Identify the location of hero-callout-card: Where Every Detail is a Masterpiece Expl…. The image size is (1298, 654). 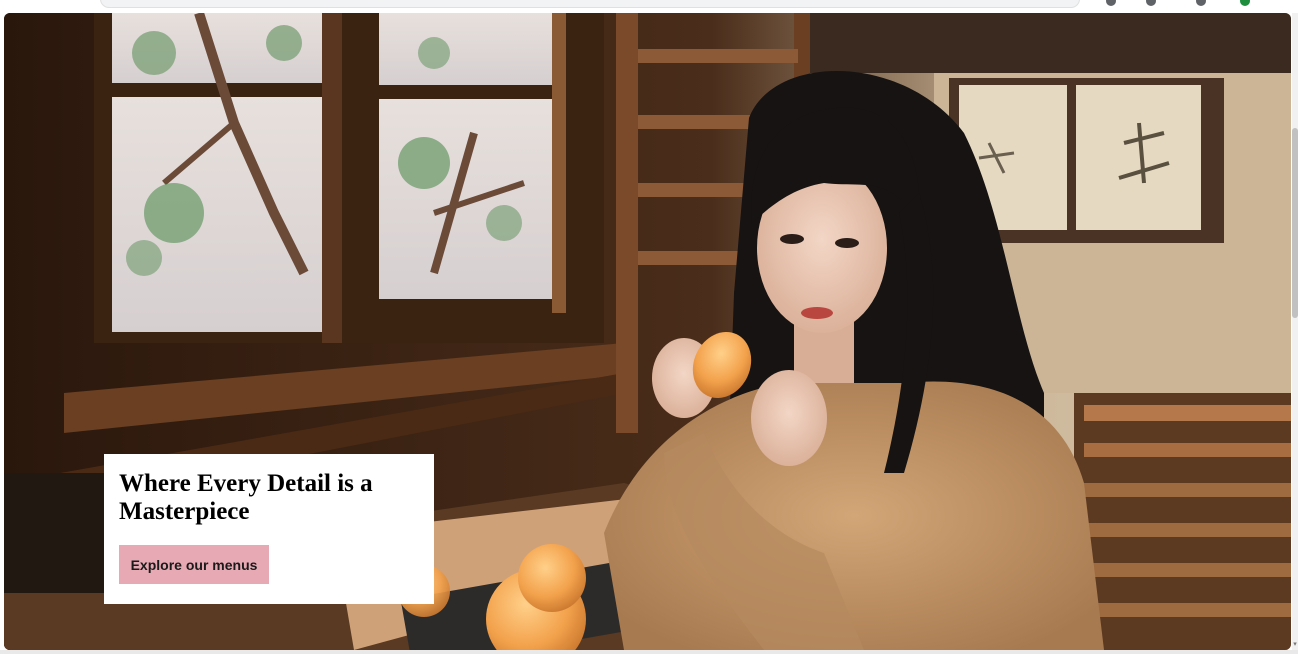
(269, 529).